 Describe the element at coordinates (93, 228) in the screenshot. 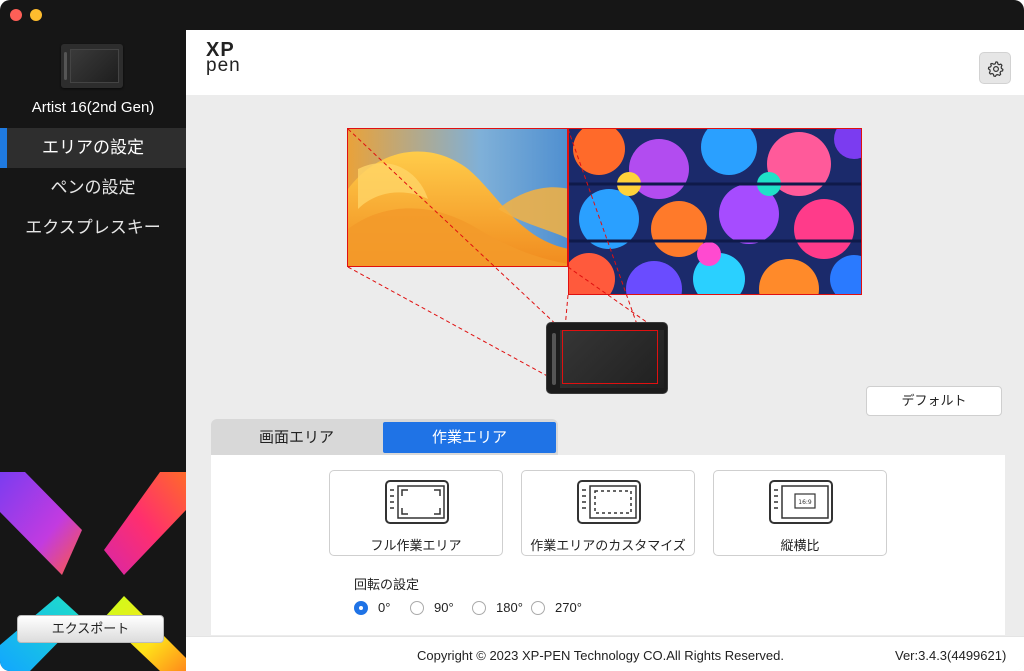

I see `sidebar-item-express-keys: エクスプレスキー` at that location.